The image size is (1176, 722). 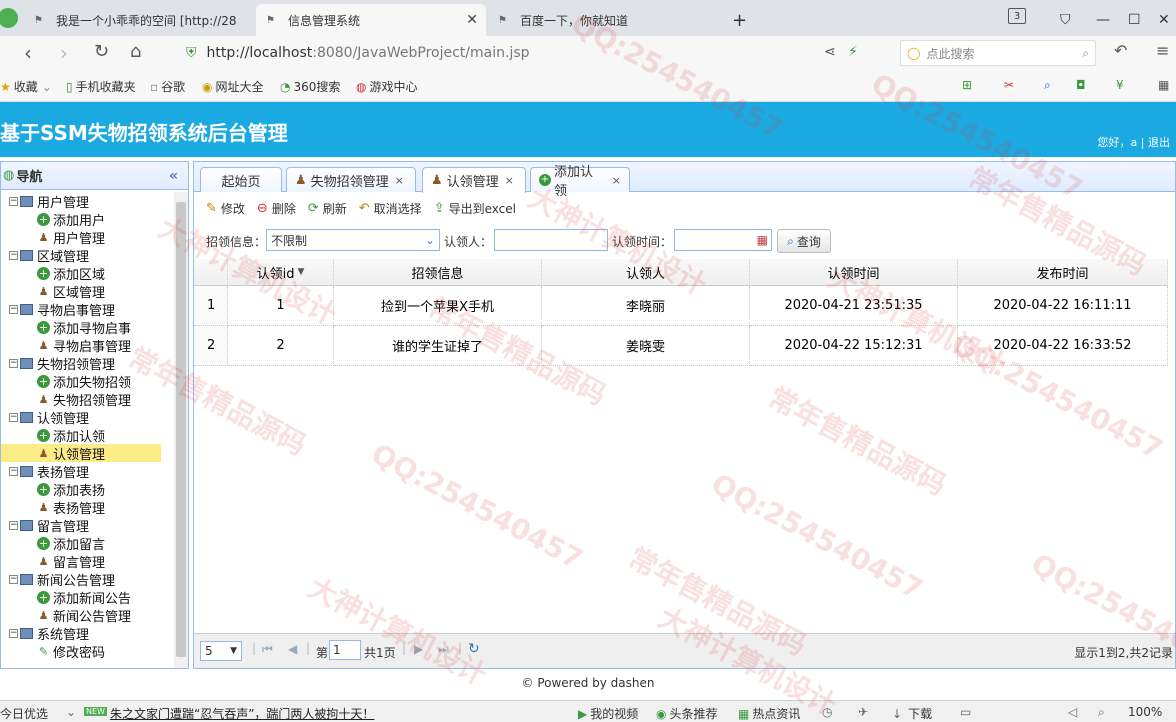 I want to click on claimant-input, so click(x=551, y=240).